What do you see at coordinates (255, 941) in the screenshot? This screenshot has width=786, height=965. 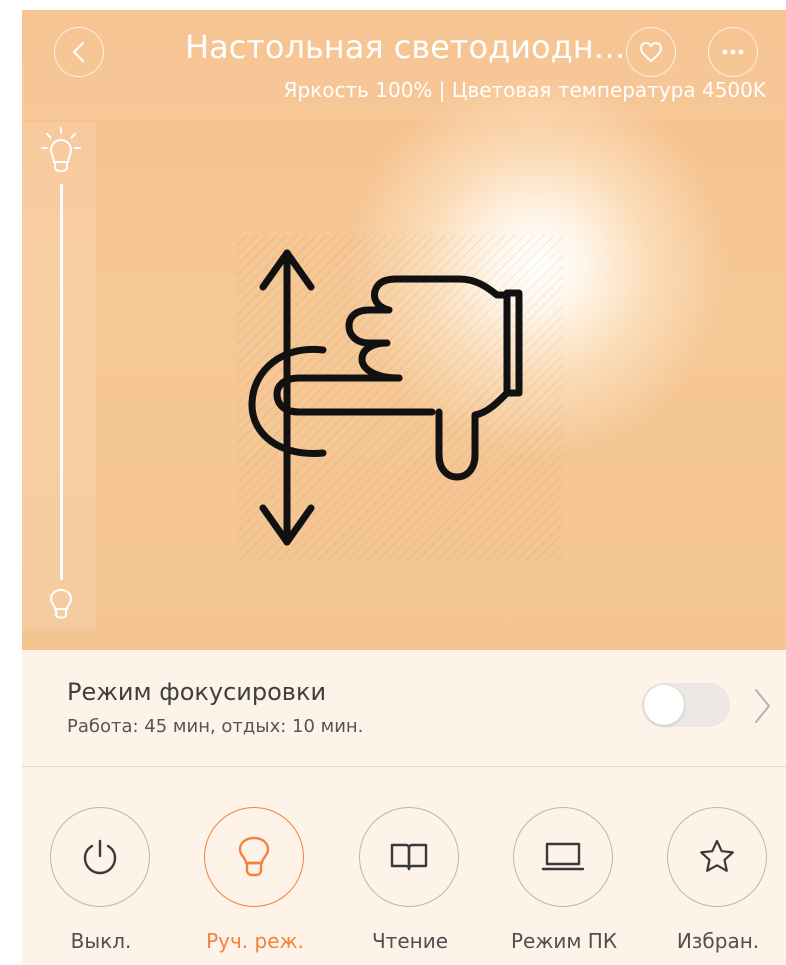 I see `mode-manual-label: Руч. реж.` at bounding box center [255, 941].